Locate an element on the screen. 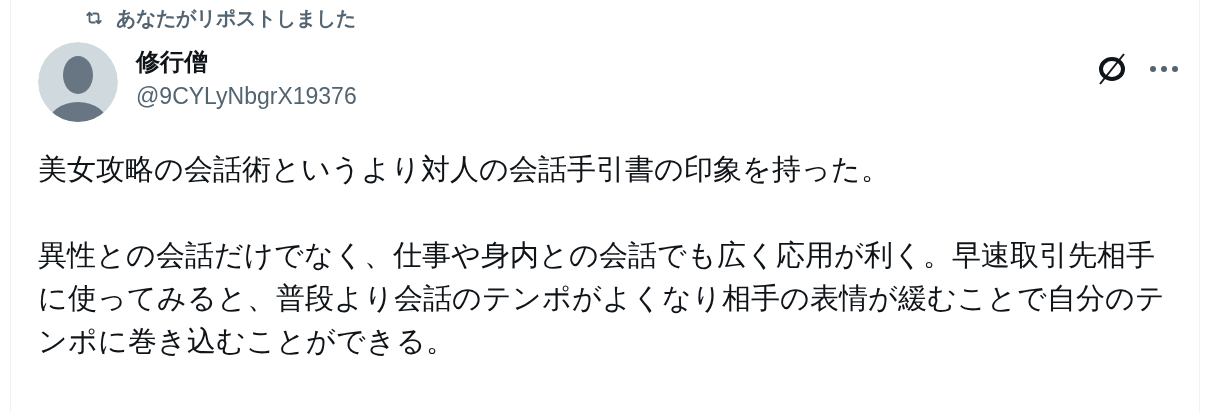 The width and height of the screenshot is (1206, 412). repost-label: あなたがリポストしました is located at coordinates (236, 18).